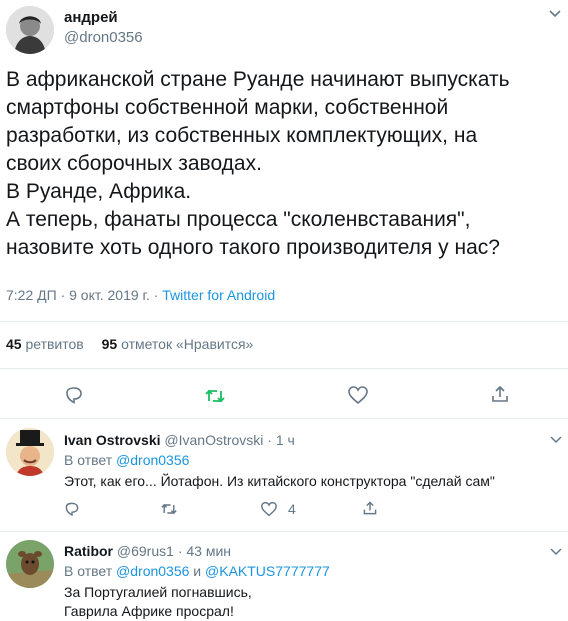 The image size is (568, 621). What do you see at coordinates (218, 295) in the screenshot?
I see `tweet-source-link: Twitter for Android` at bounding box center [218, 295].